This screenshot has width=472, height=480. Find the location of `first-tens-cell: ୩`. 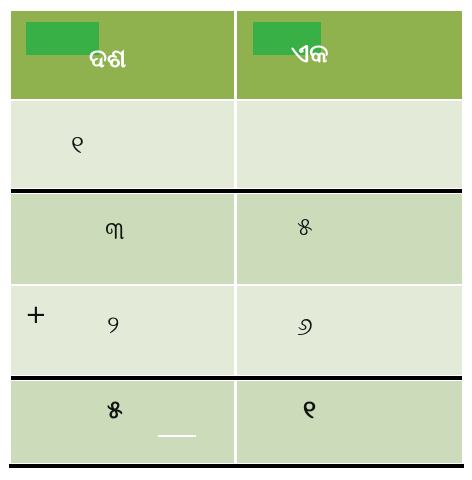

first-tens-cell: ୩ is located at coordinates (122, 239).